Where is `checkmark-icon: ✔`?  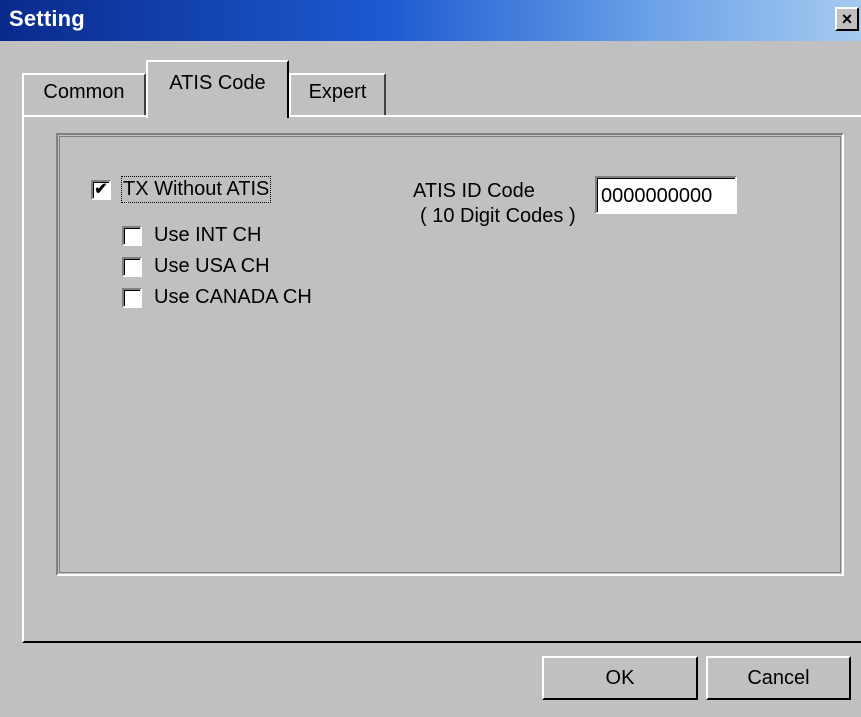
checkmark-icon: ✔ is located at coordinates (101, 189).